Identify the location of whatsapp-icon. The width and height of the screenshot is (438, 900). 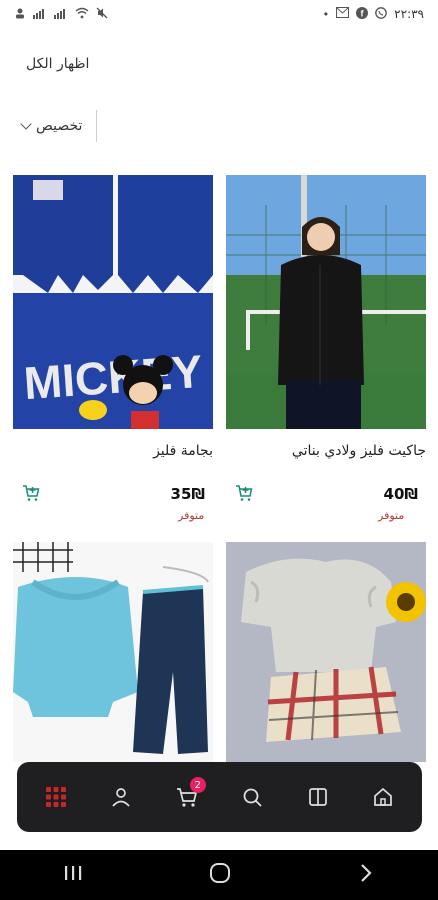
(381, 14).